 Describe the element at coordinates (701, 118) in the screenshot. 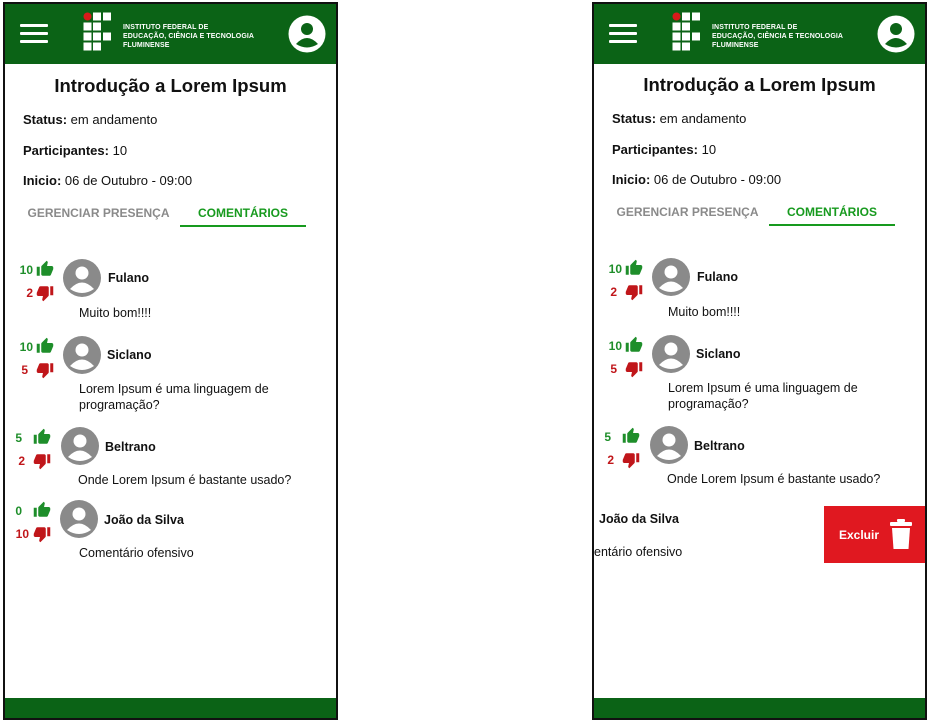

I see `status-value: em andamento` at that location.